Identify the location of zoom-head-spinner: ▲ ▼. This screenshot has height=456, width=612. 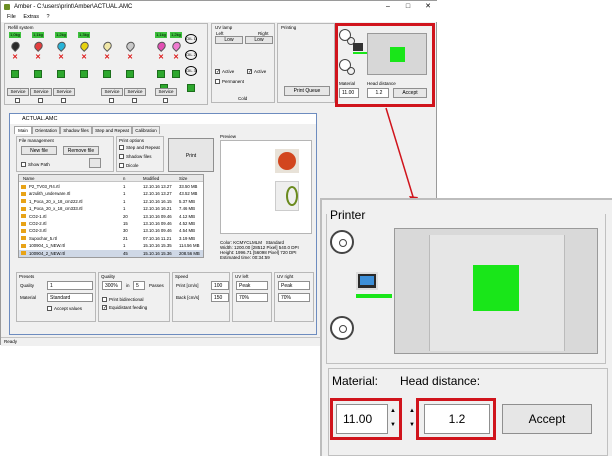
(412, 419).